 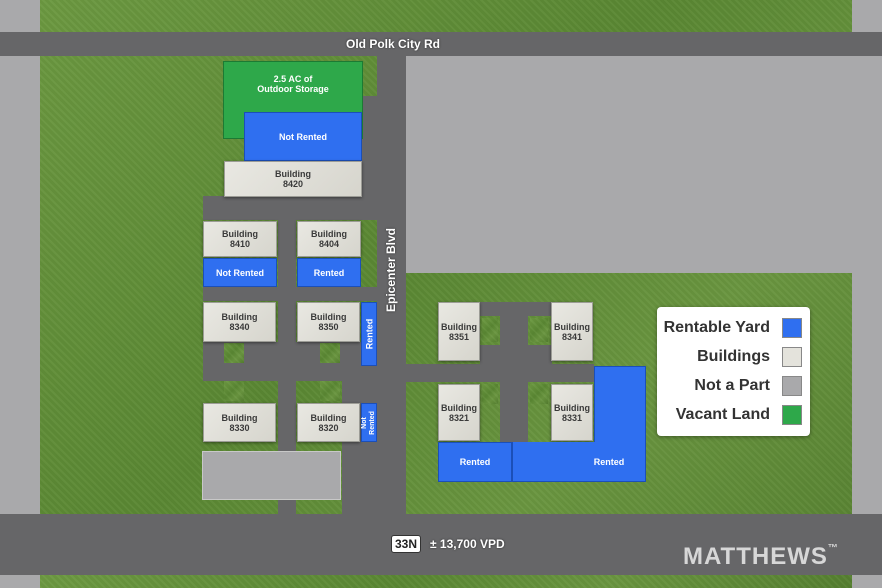 What do you see at coordinates (290, 208) in the screenshot?
I see `west-drive-main` at bounding box center [290, 208].